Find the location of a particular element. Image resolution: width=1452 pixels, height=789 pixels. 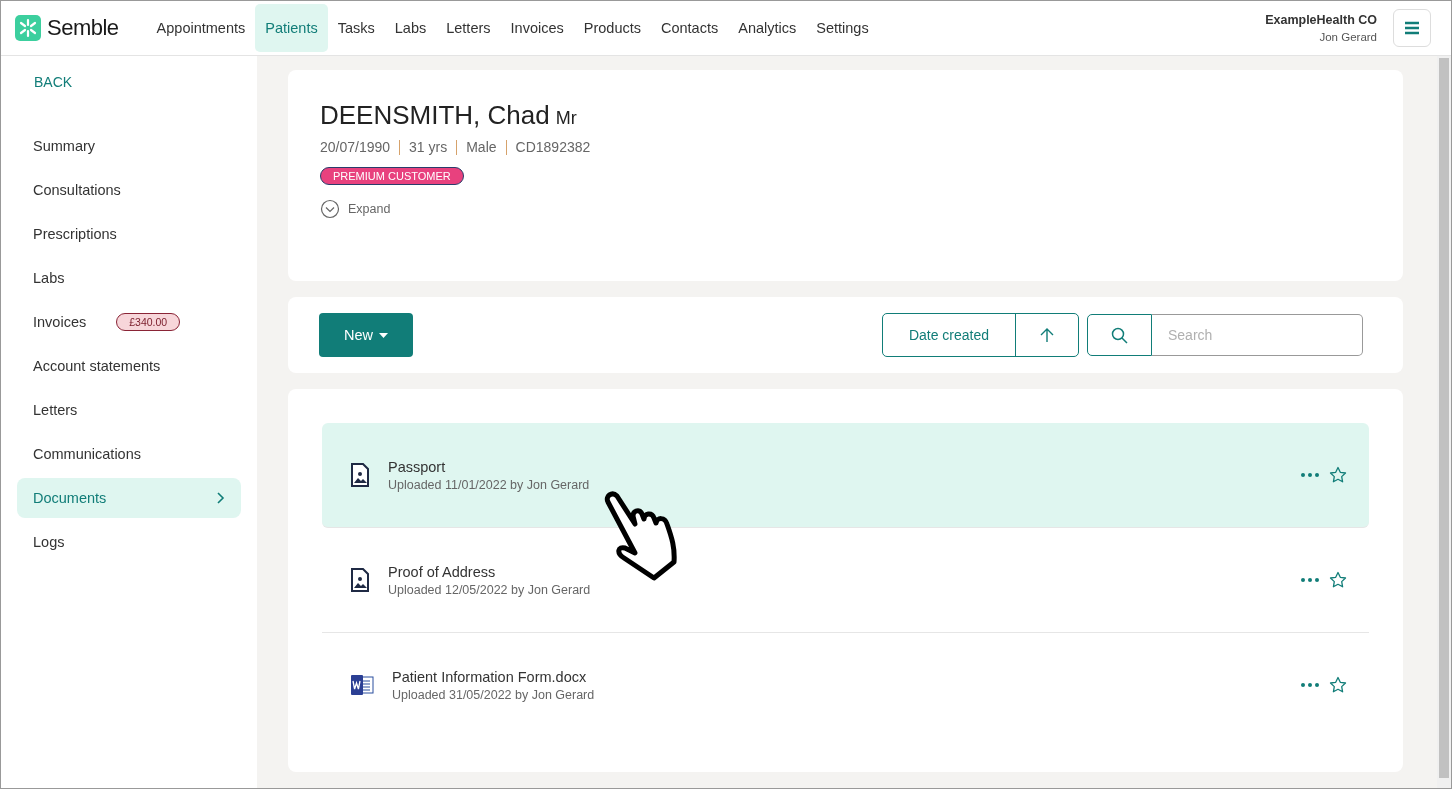

nav-tab: Products is located at coordinates (612, 28).